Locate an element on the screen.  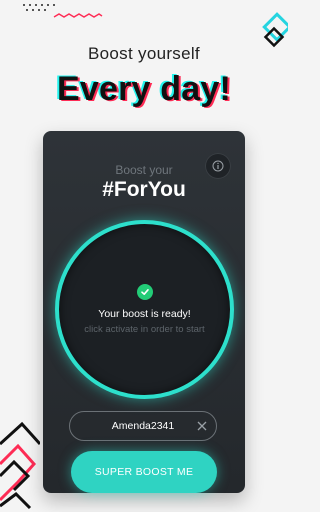
tagline: Boost yourself is located at coordinates (144, 53).